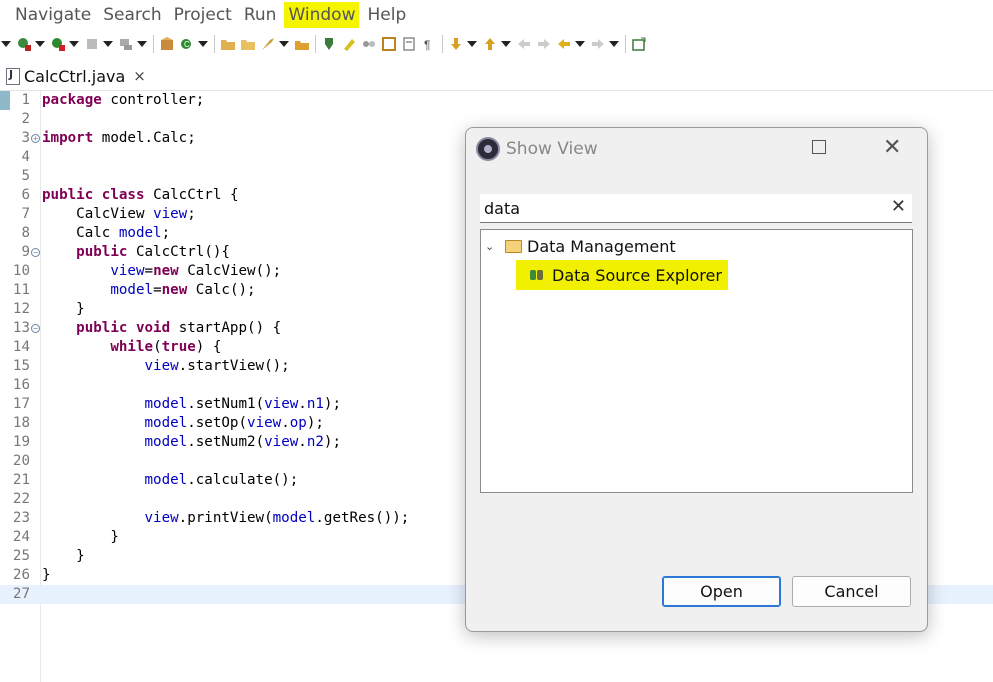  Describe the element at coordinates (898, 206) in the screenshot. I see `clear-filter-icon: ✕` at that location.